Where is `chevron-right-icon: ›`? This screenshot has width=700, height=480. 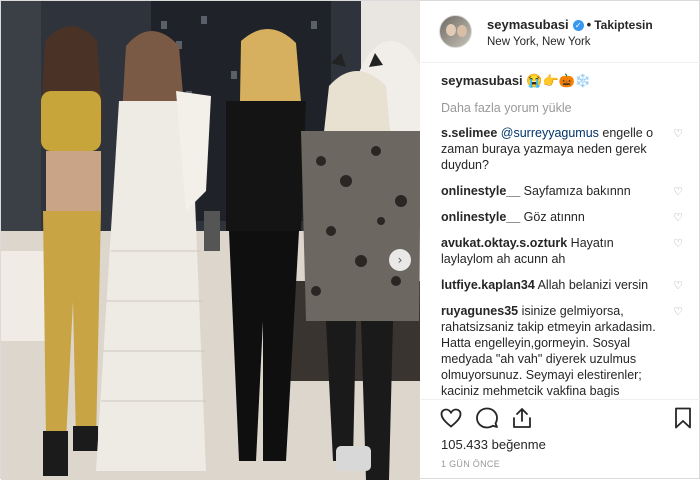 chevron-right-icon: › is located at coordinates (400, 260).